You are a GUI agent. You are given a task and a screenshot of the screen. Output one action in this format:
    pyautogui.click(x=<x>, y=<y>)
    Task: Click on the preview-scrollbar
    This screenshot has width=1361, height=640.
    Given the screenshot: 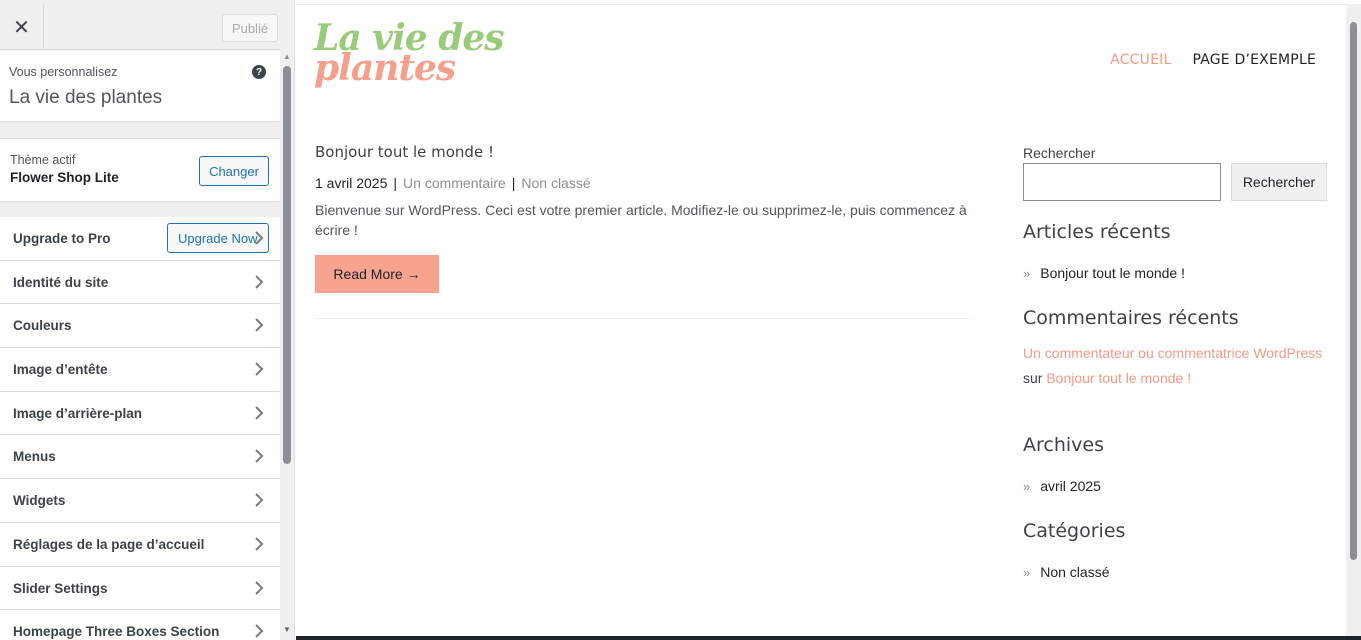 What is the action you would take?
    pyautogui.click(x=1353, y=320)
    